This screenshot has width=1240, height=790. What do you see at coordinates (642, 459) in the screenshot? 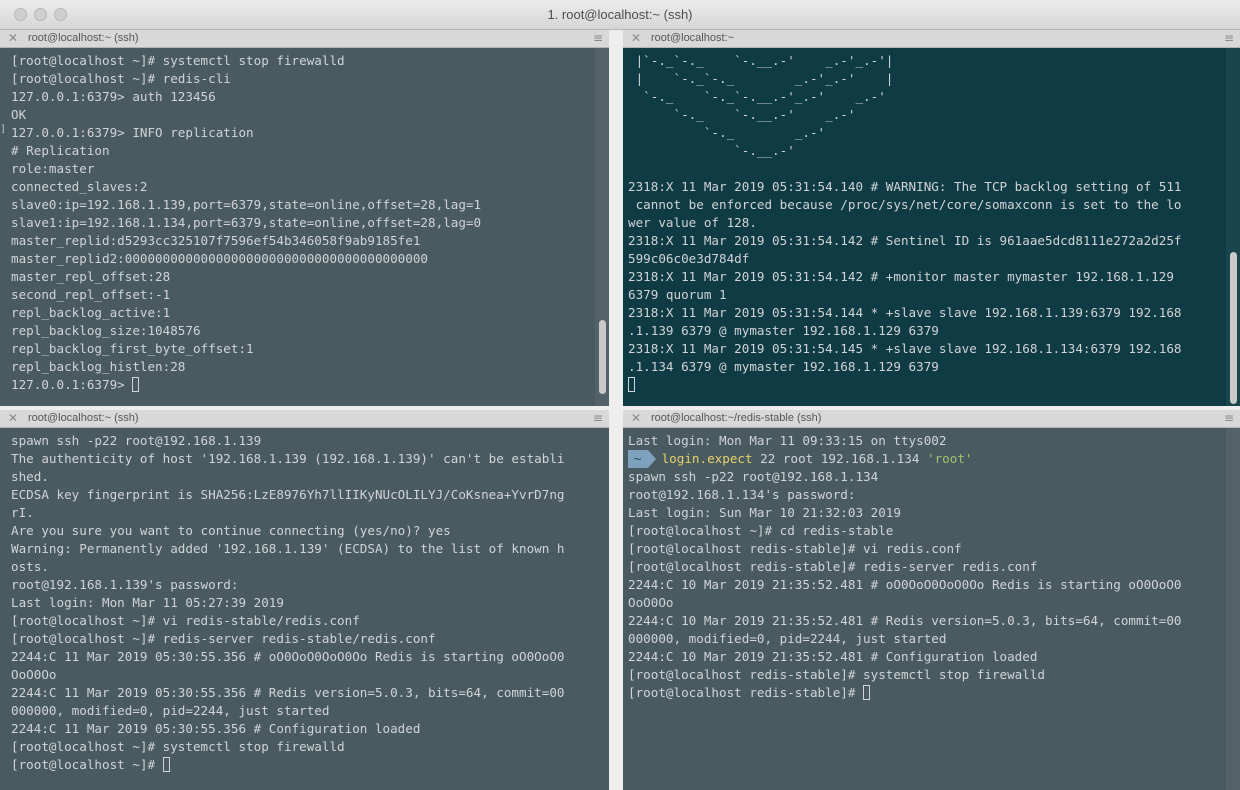
I see `prompt-badge: ~` at bounding box center [642, 459].